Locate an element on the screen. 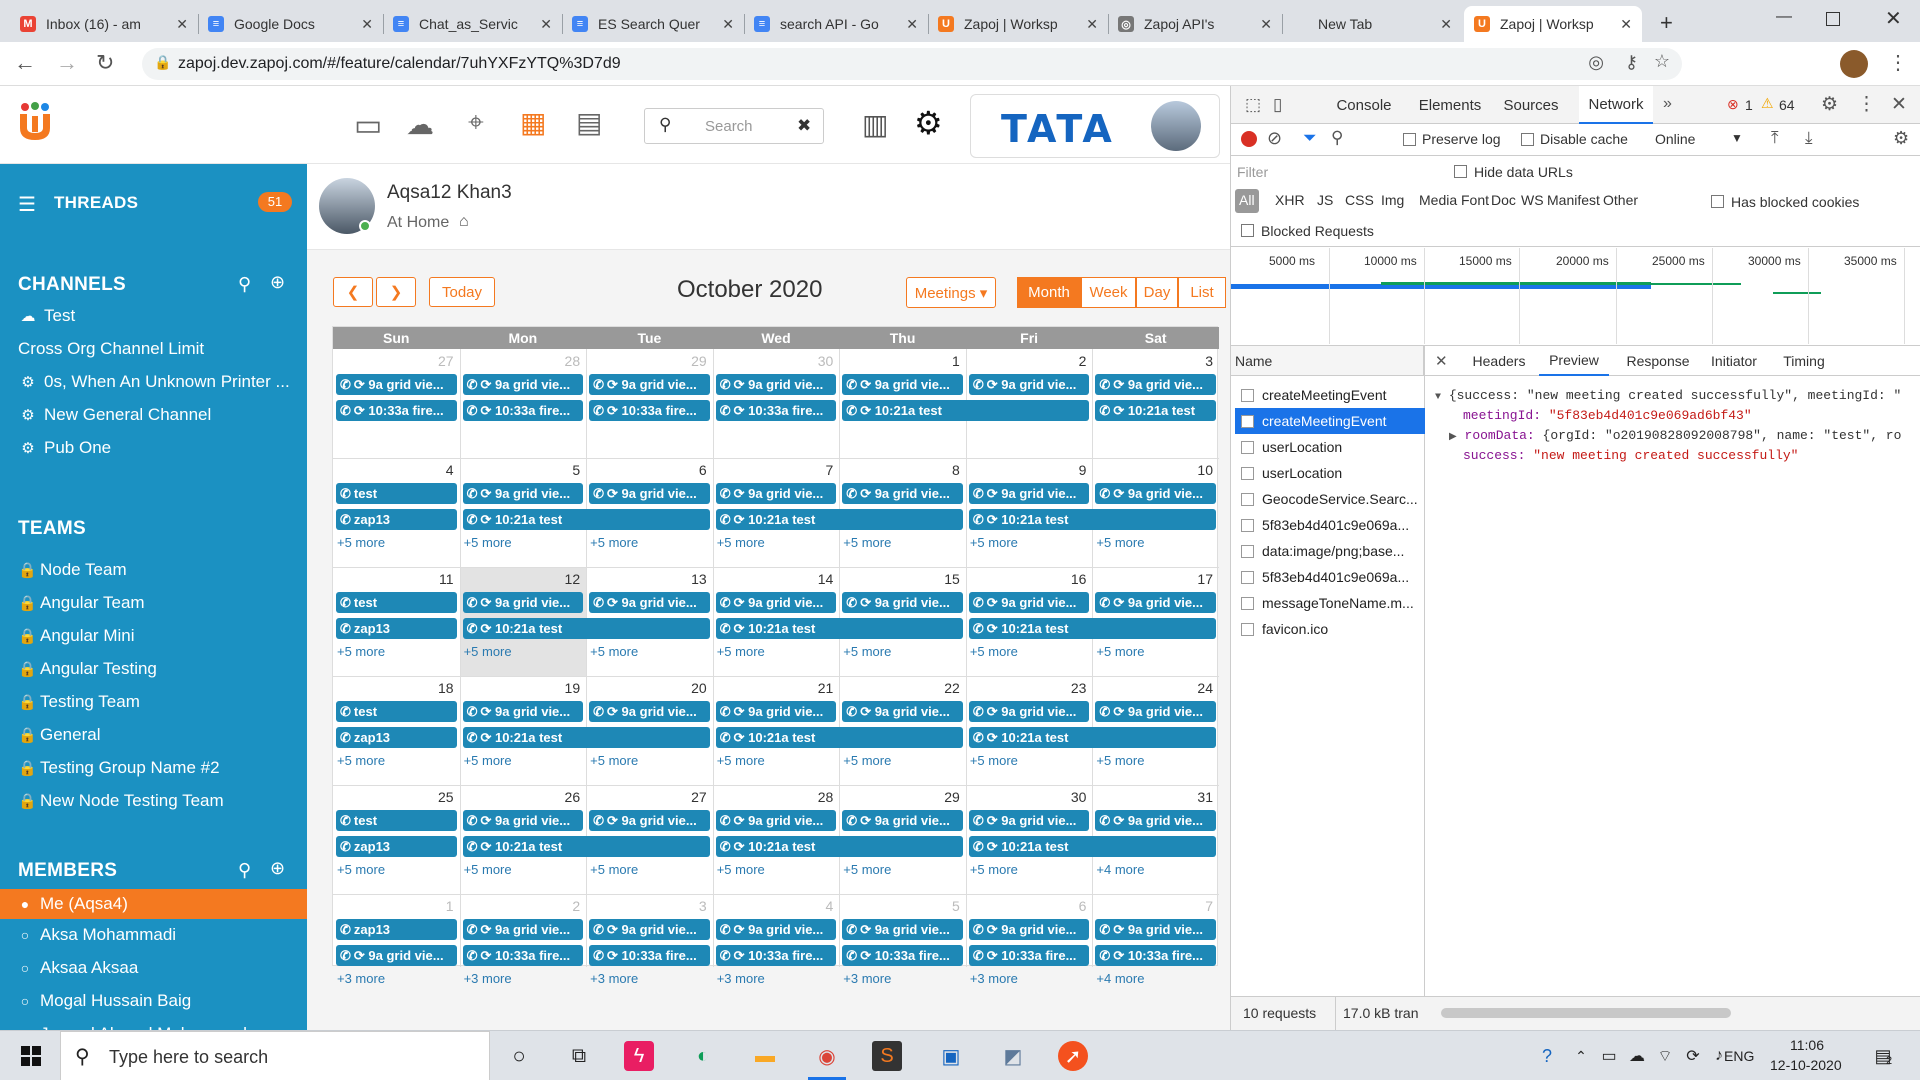 This screenshot has height=1080, width=1920. team-item: 🔒 Testing Team is located at coordinates (158, 702).